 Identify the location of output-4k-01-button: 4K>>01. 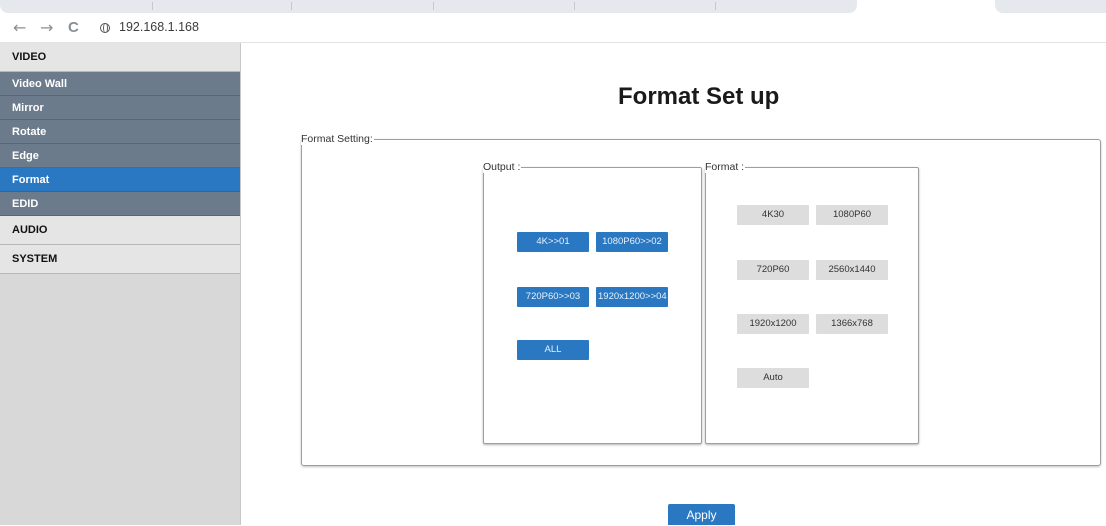
(553, 242).